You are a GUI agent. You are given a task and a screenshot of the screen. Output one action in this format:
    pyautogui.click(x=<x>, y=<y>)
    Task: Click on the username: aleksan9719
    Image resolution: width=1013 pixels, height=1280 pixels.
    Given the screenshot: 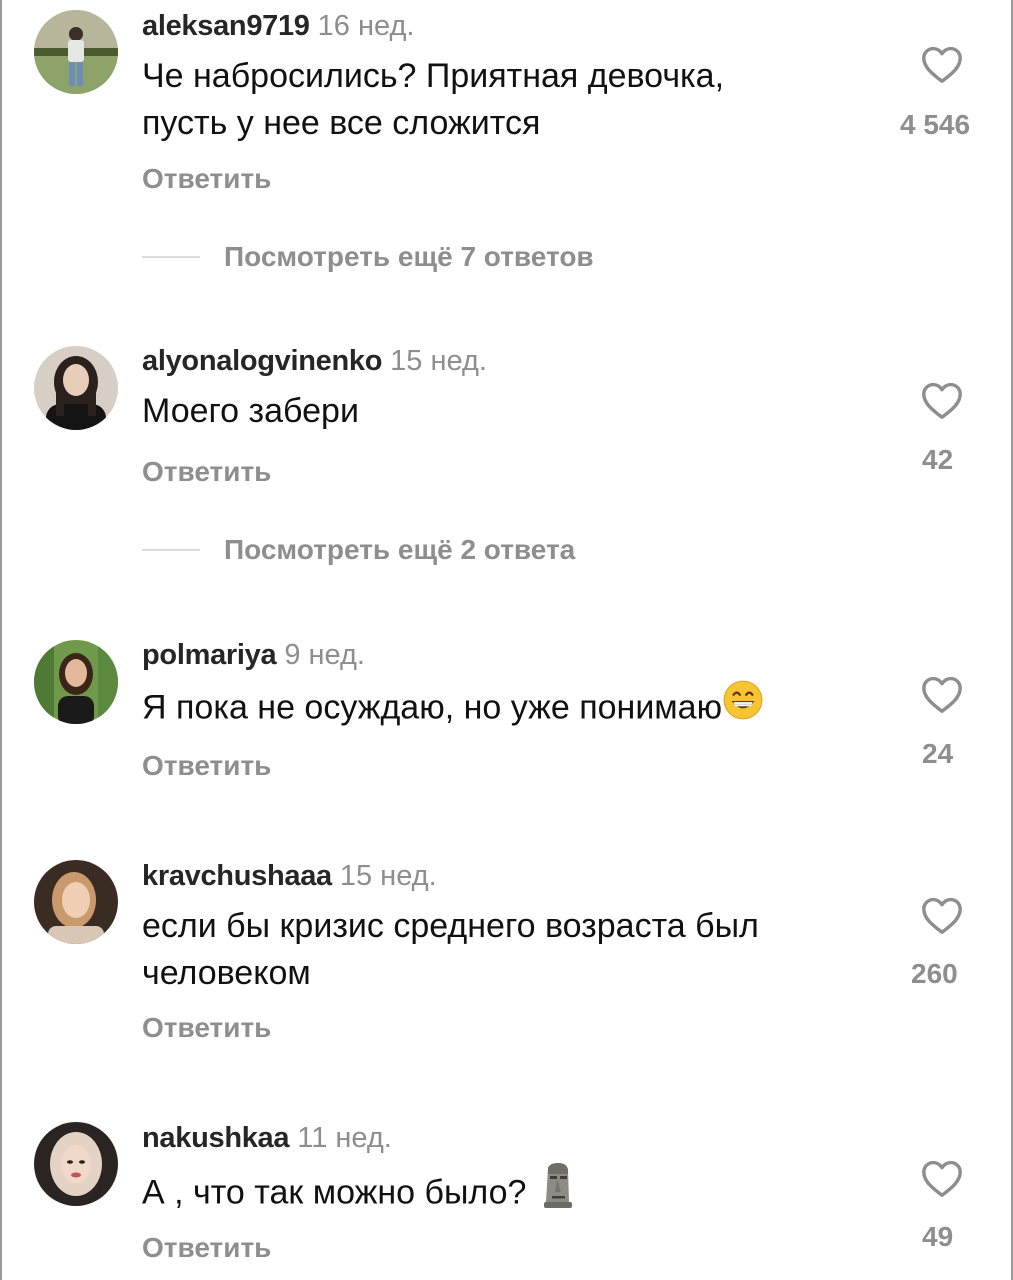 What is the action you would take?
    pyautogui.click(x=226, y=26)
    